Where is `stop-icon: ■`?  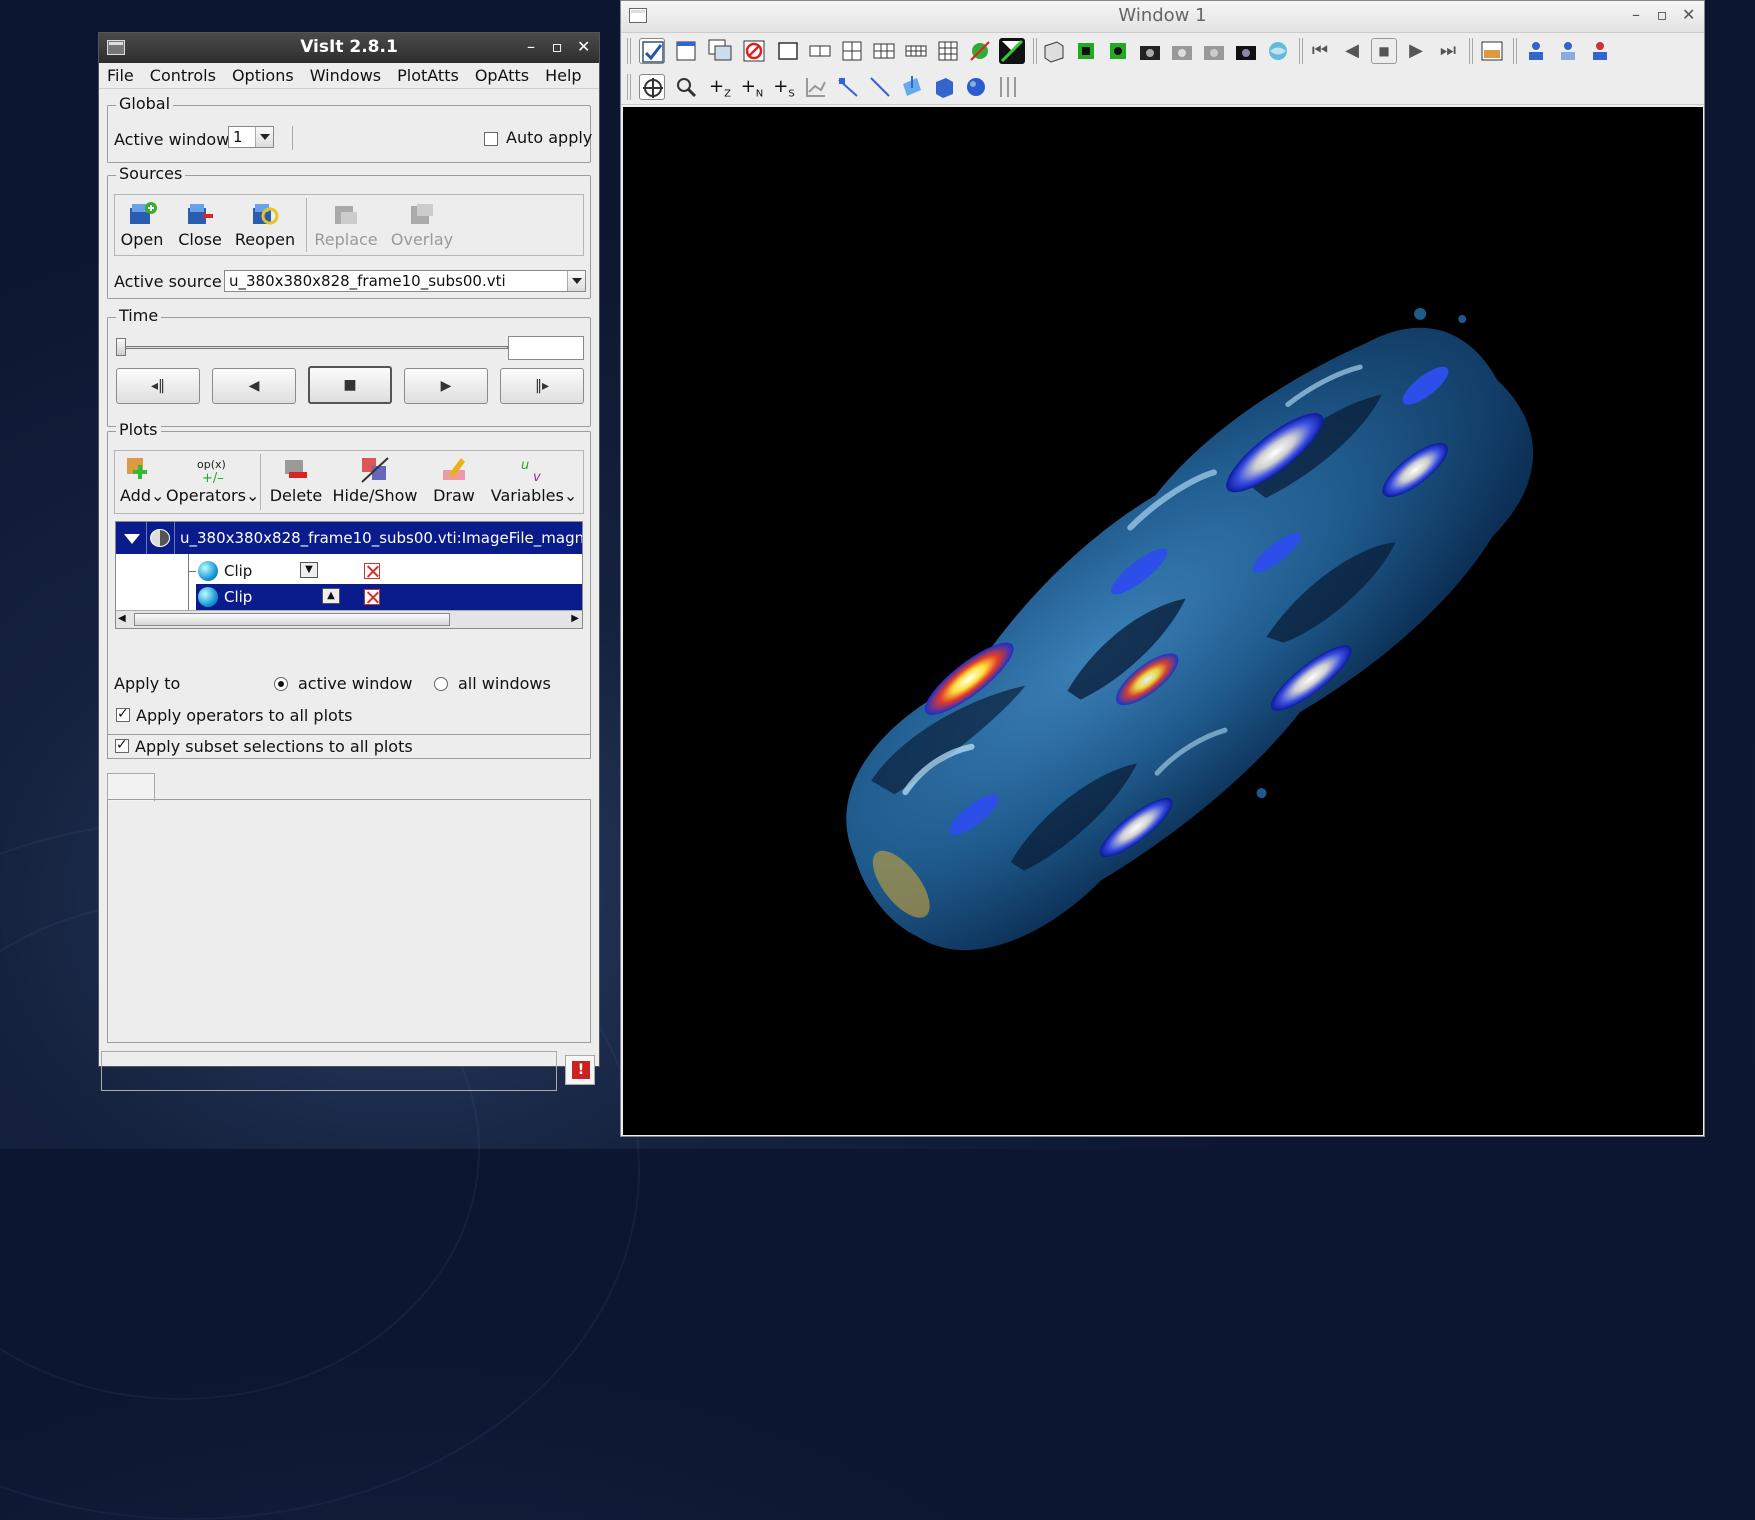 stop-icon: ■ is located at coordinates (1384, 51).